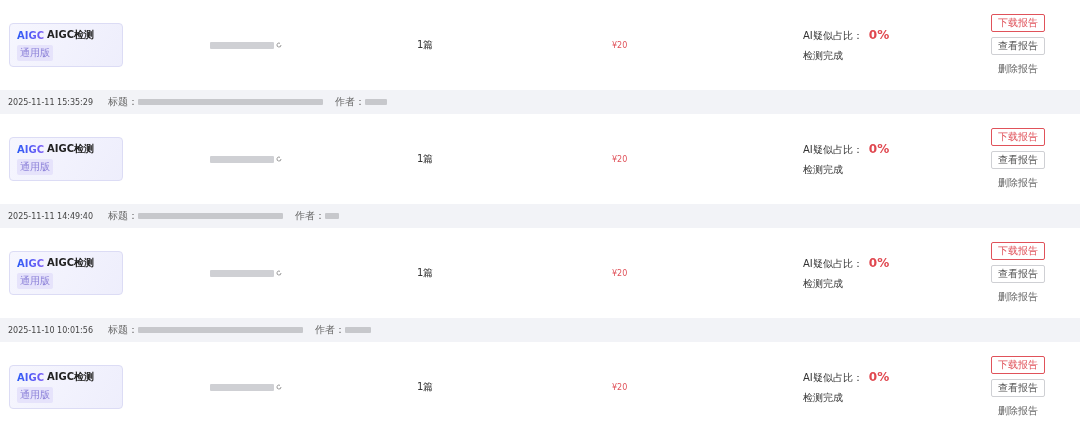 Image resolution: width=1080 pixels, height=429 pixels. I want to click on order-time: 2025-11-11 15:35:29, so click(50, 102).